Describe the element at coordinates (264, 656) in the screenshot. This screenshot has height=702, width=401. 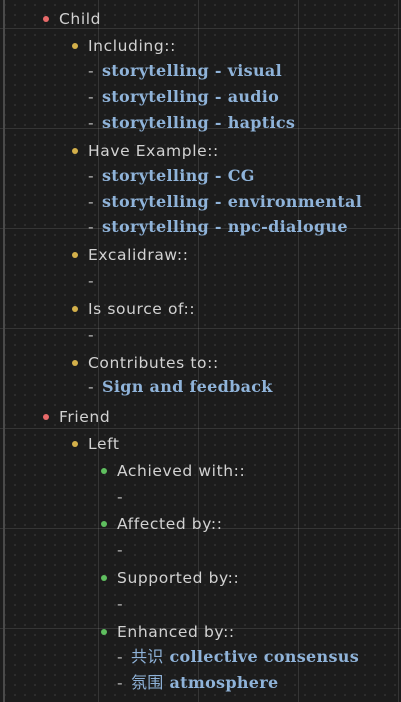
I see `link-text: collective consensus` at that location.